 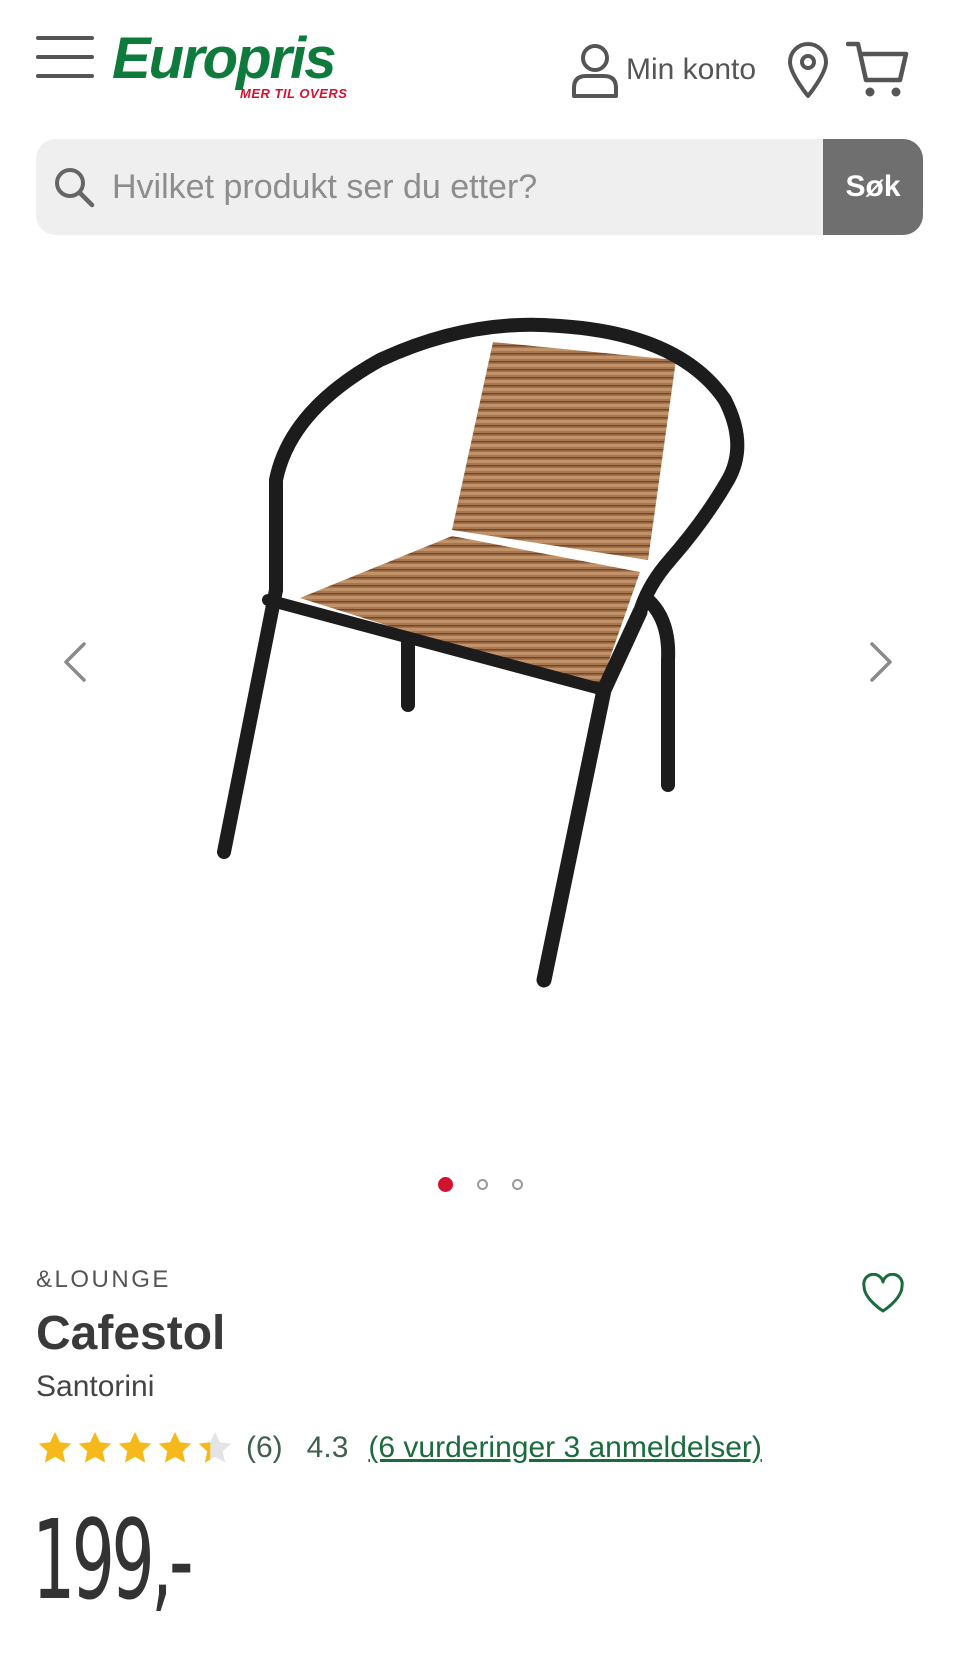 I want to click on search-button: Søk, so click(x=873, y=187).